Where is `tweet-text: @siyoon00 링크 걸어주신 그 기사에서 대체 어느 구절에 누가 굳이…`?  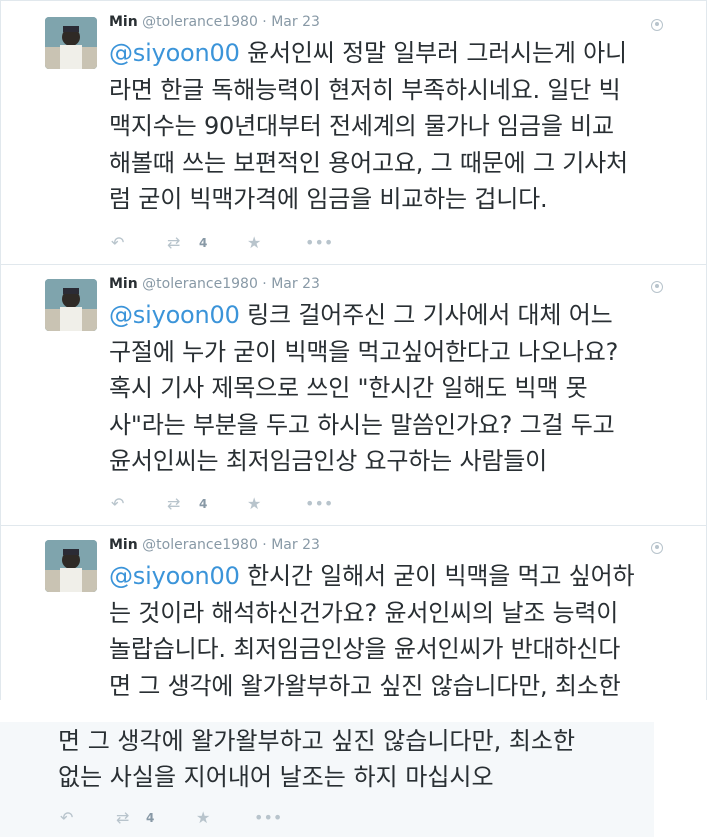
tweet-text: @siyoon00 링크 걸어주신 그 기사에서 대체 어느 구절에 누가 굳이… is located at coordinates (364, 388).